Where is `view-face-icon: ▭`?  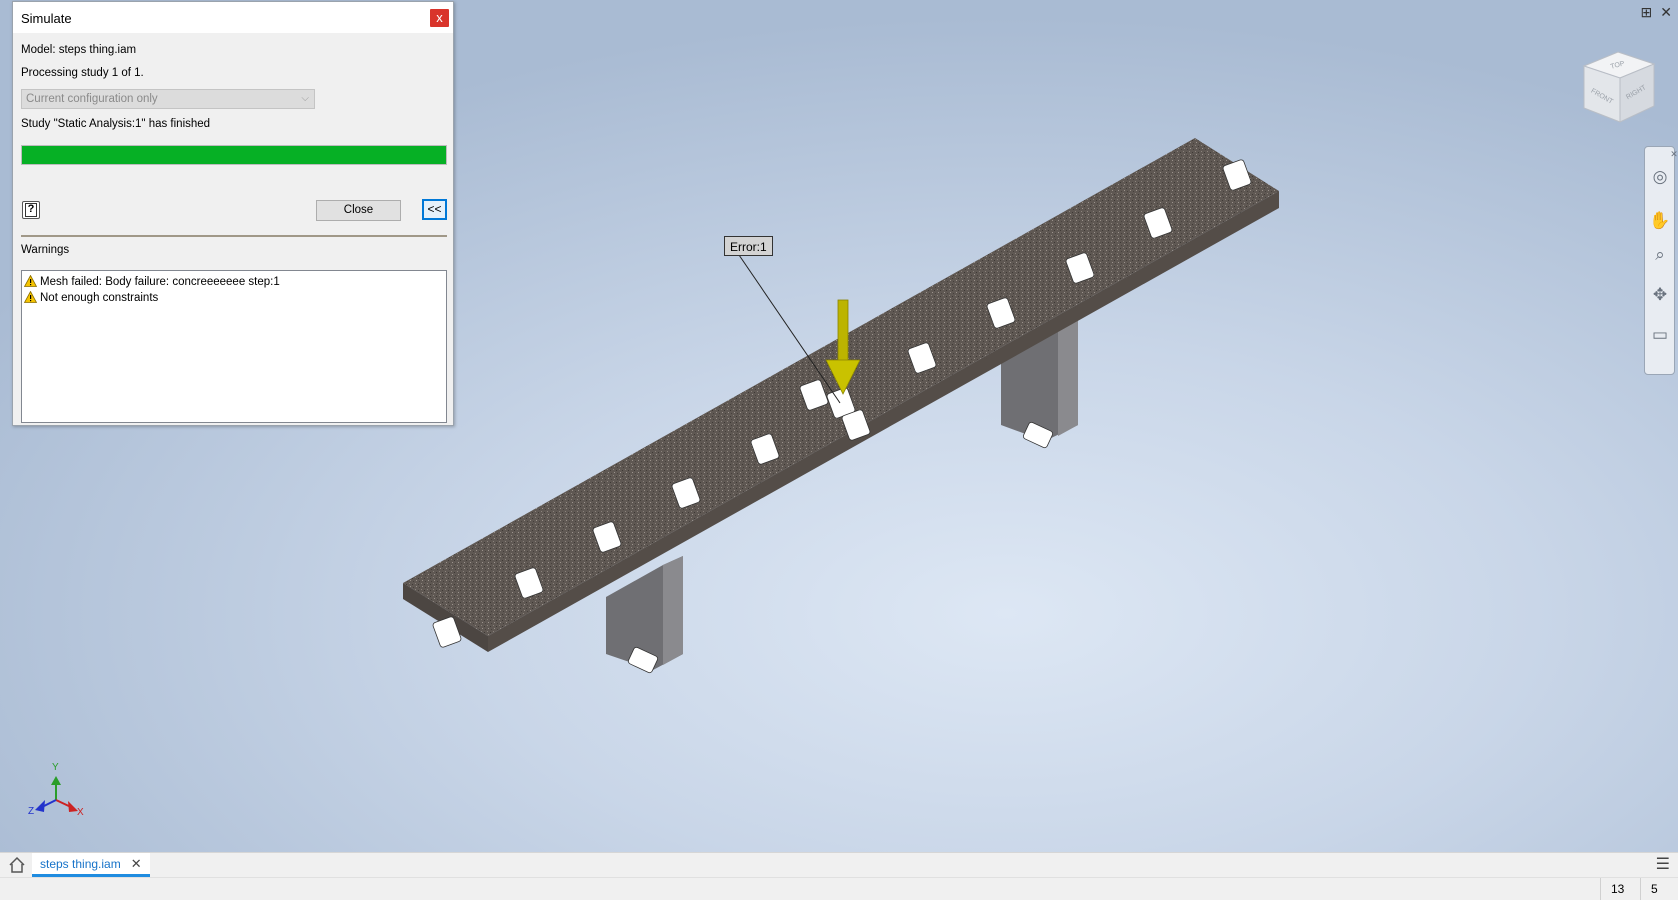
view-face-icon: ▭ is located at coordinates (1660, 335).